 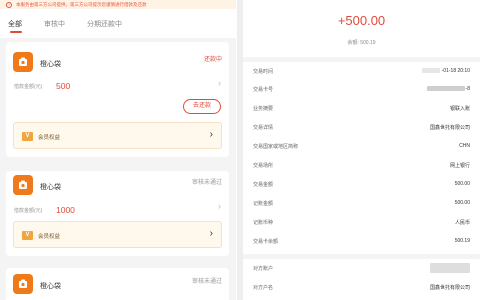 I want to click on detail-row: 交易卡号 -8, so click(x=361, y=91).